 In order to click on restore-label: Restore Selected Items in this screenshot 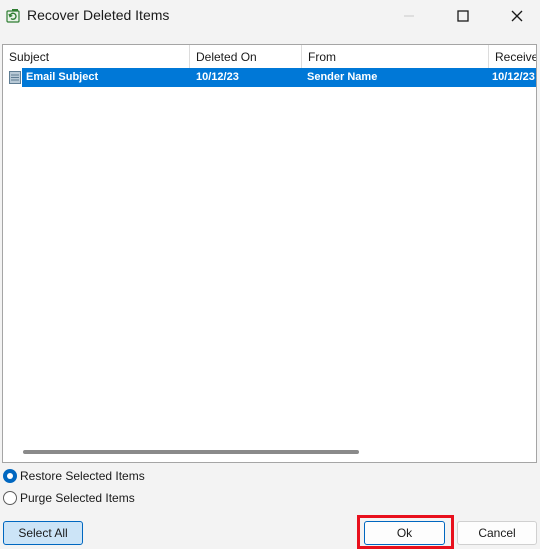, I will do `click(82, 476)`.